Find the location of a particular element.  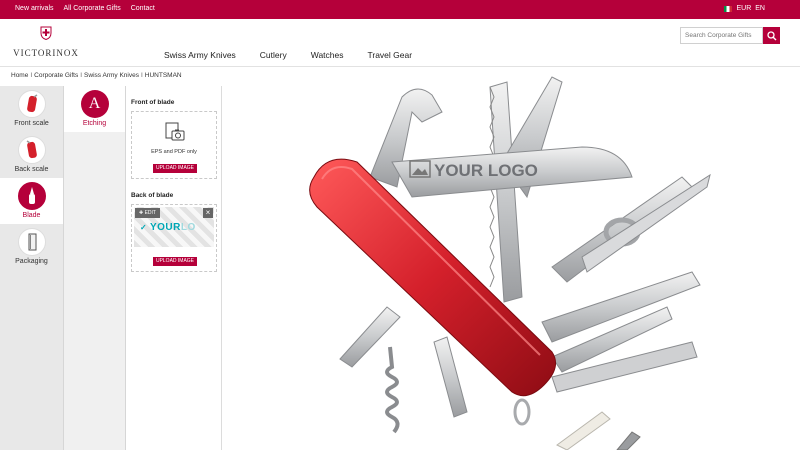

parts-panel: Front scale Back scale Blade Packaging is located at coordinates (32, 268).